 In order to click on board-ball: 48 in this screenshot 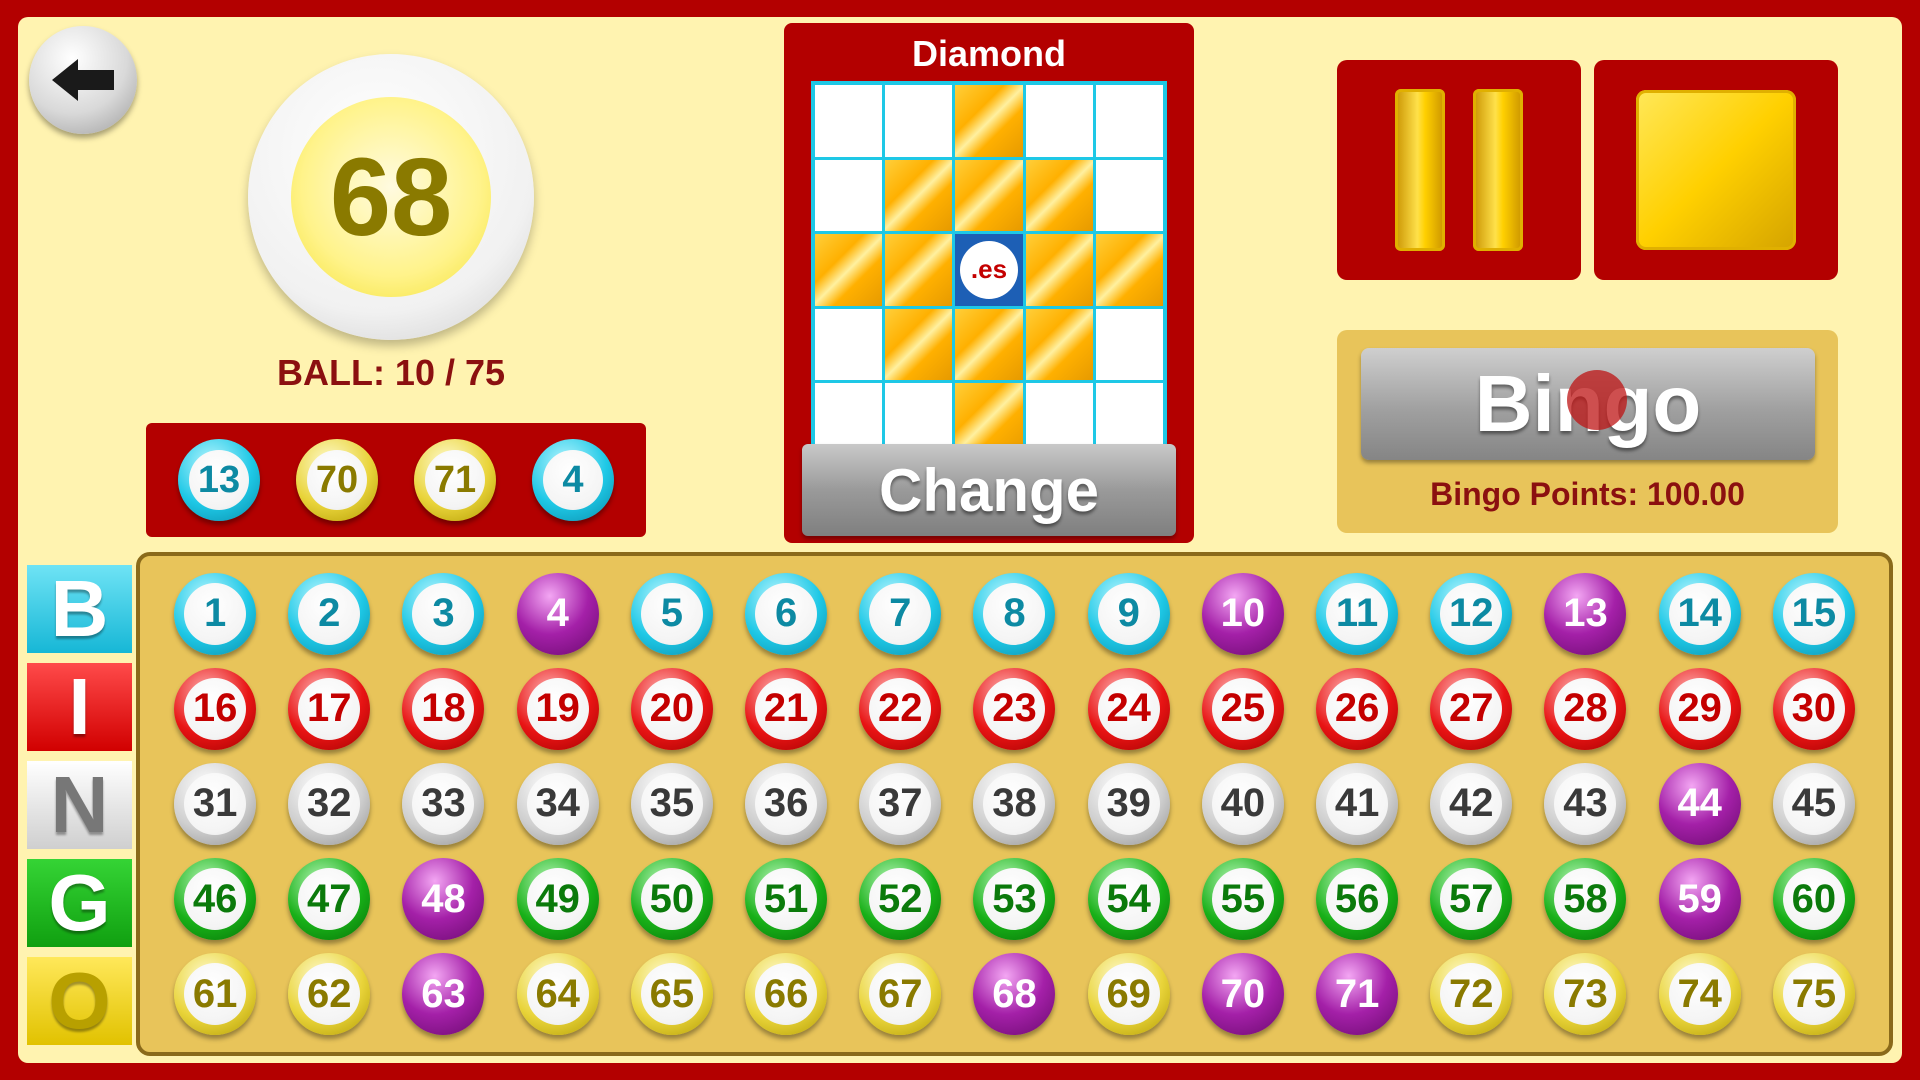, I will do `click(443, 899)`.